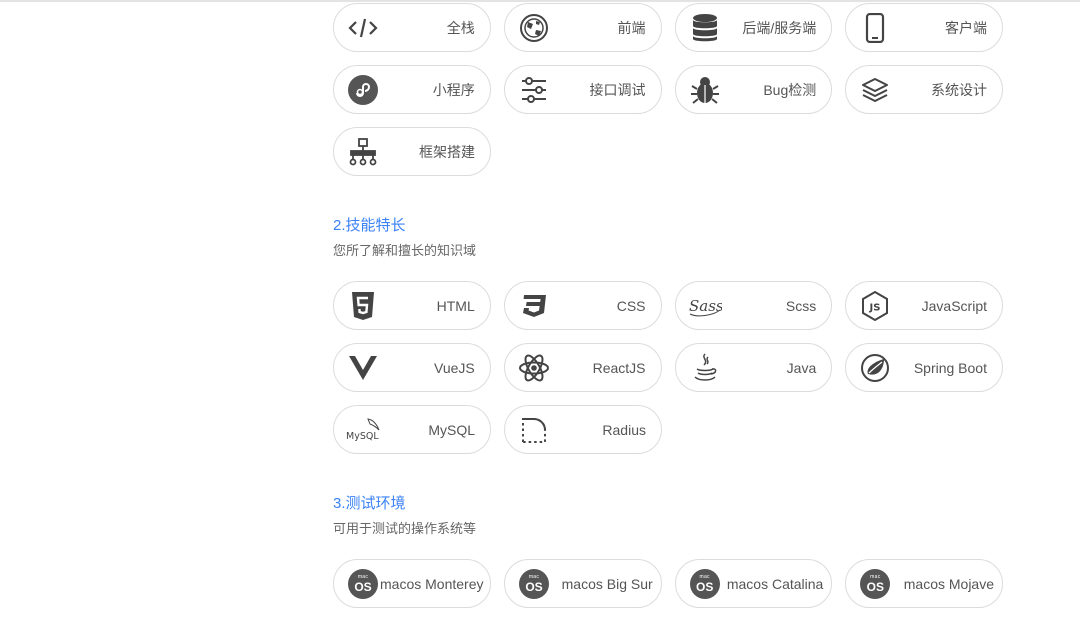 The height and width of the screenshot is (621, 1080). What do you see at coordinates (753, 305) in the screenshot?
I see `chip-scss: Sass Scss` at bounding box center [753, 305].